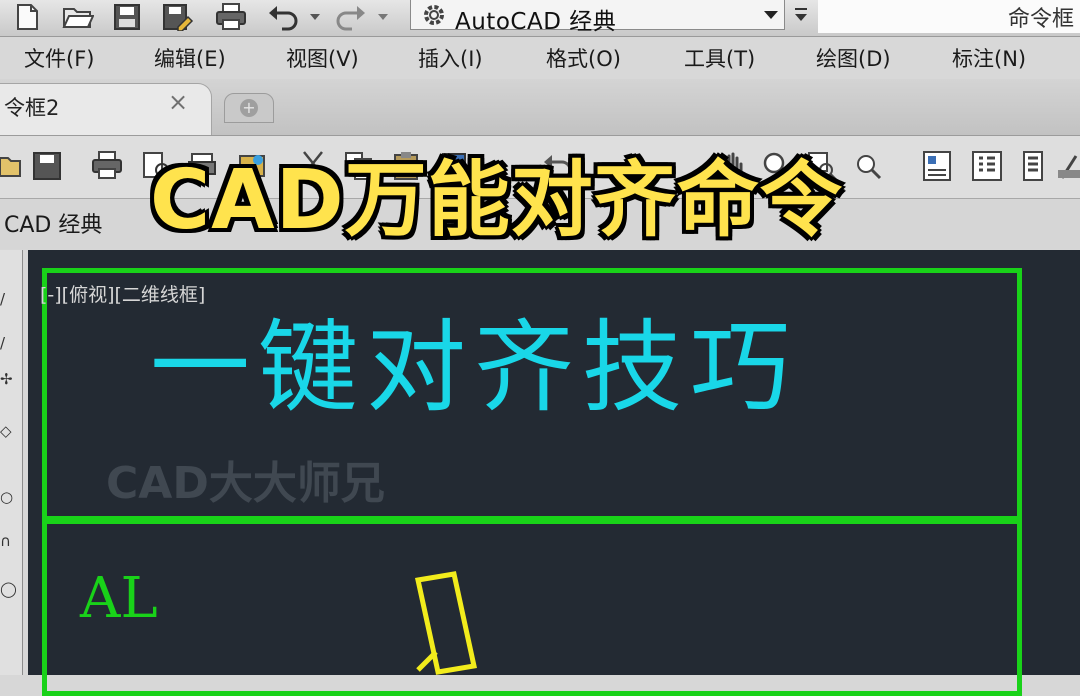 The height and width of the screenshot is (696, 1080). Describe the element at coordinates (245, 483) in the screenshot. I see `watermark-text: CAD大大师兄` at that location.